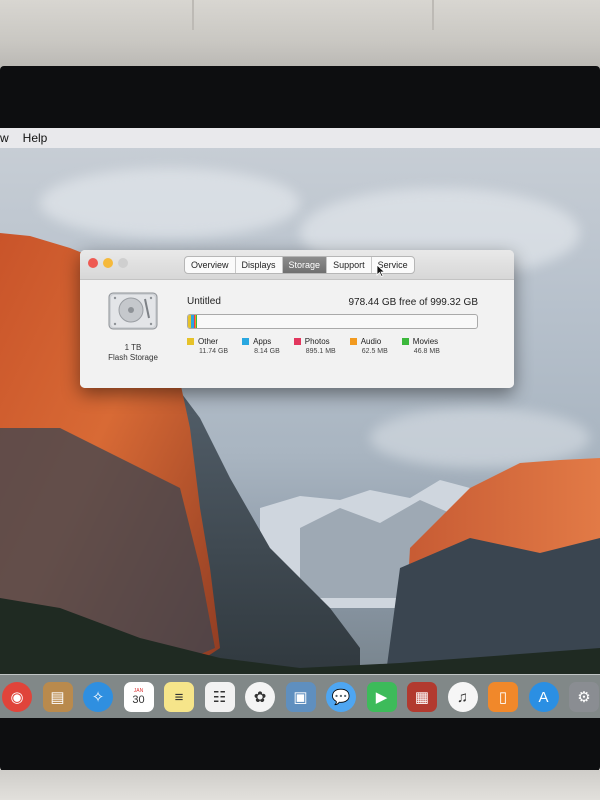 This screenshot has height=800, width=600. I want to click on legend-size: 895.1 MB, so click(320, 351).